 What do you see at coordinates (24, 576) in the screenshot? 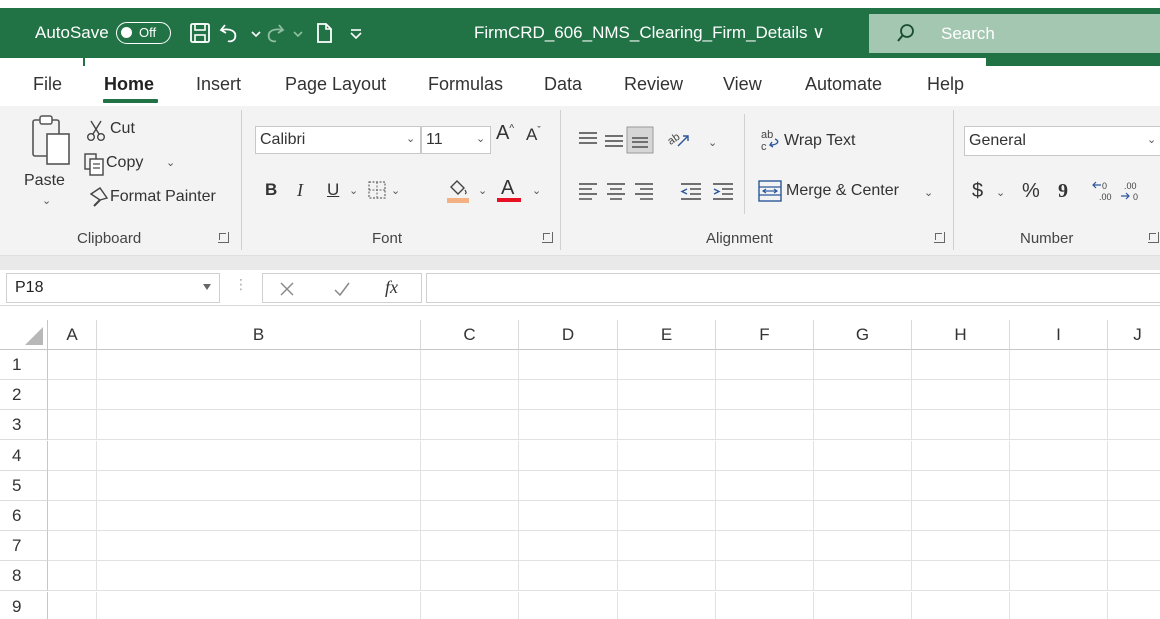
I see `row-header-8: 8` at bounding box center [24, 576].